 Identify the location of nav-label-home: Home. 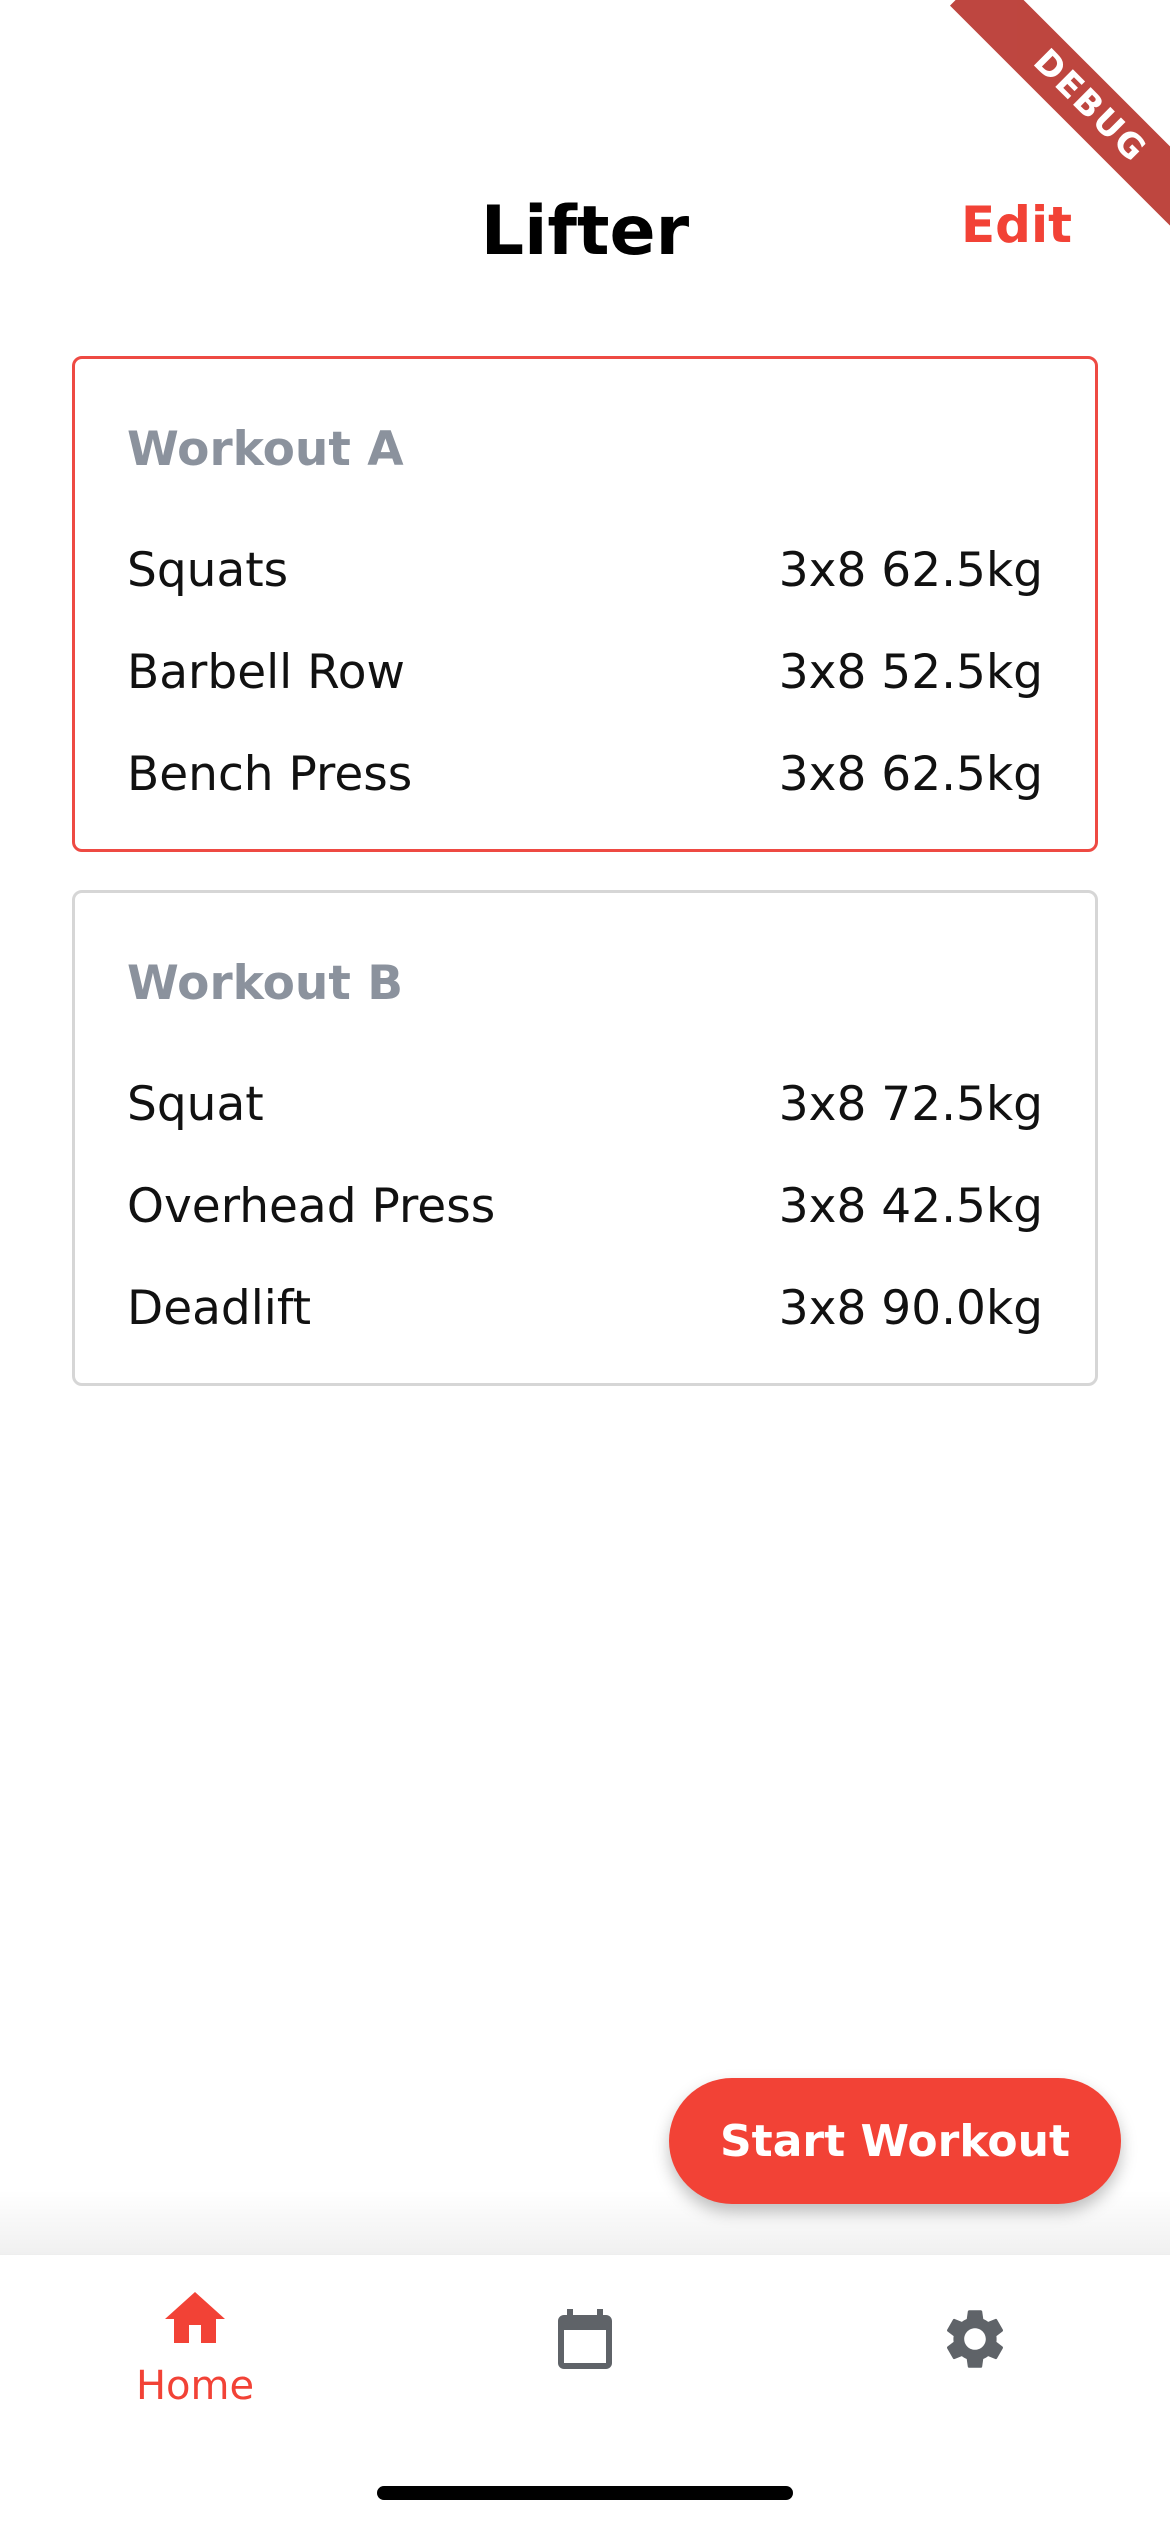
(195, 2386).